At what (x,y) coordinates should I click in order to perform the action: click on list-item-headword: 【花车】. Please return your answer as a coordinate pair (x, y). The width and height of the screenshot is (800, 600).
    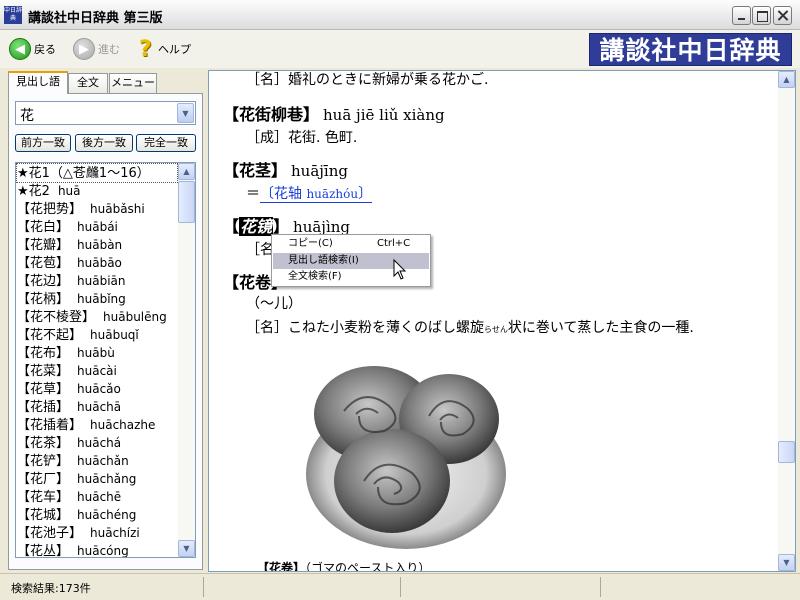
    Looking at the image, I should click on (43, 497).